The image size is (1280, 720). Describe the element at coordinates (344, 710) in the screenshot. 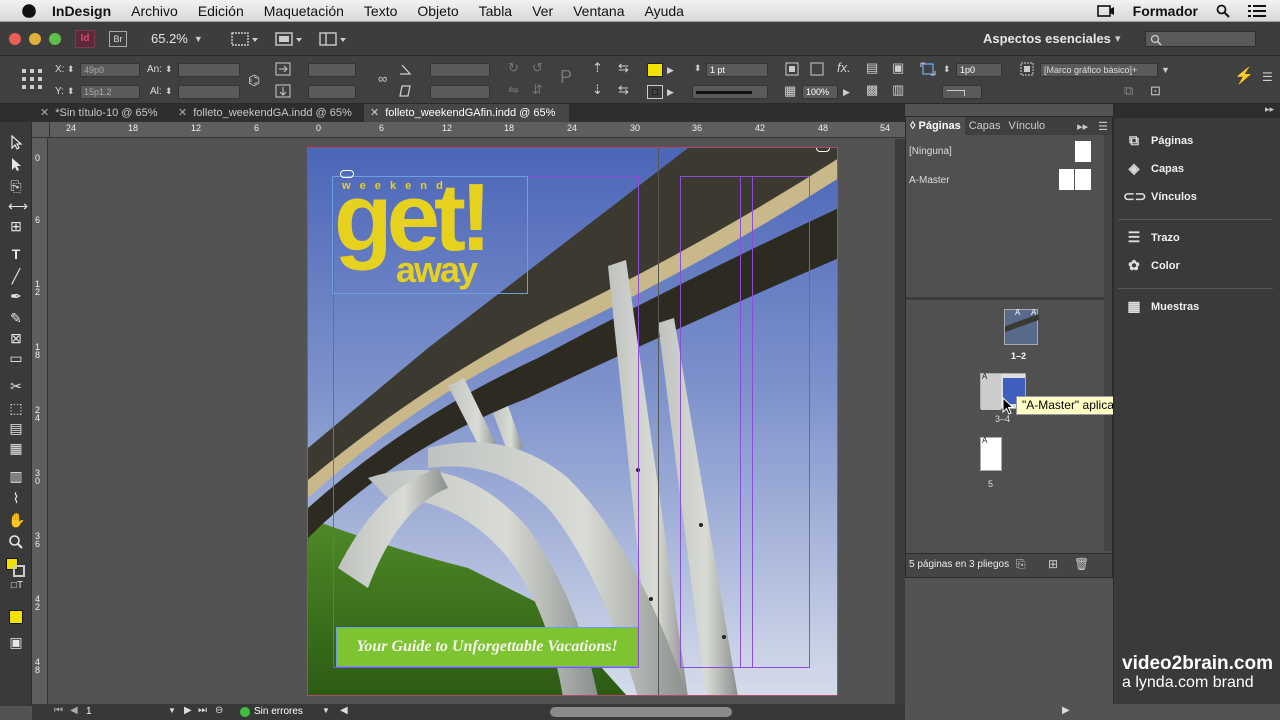

I see `scroll-left-icon: ◀` at that location.